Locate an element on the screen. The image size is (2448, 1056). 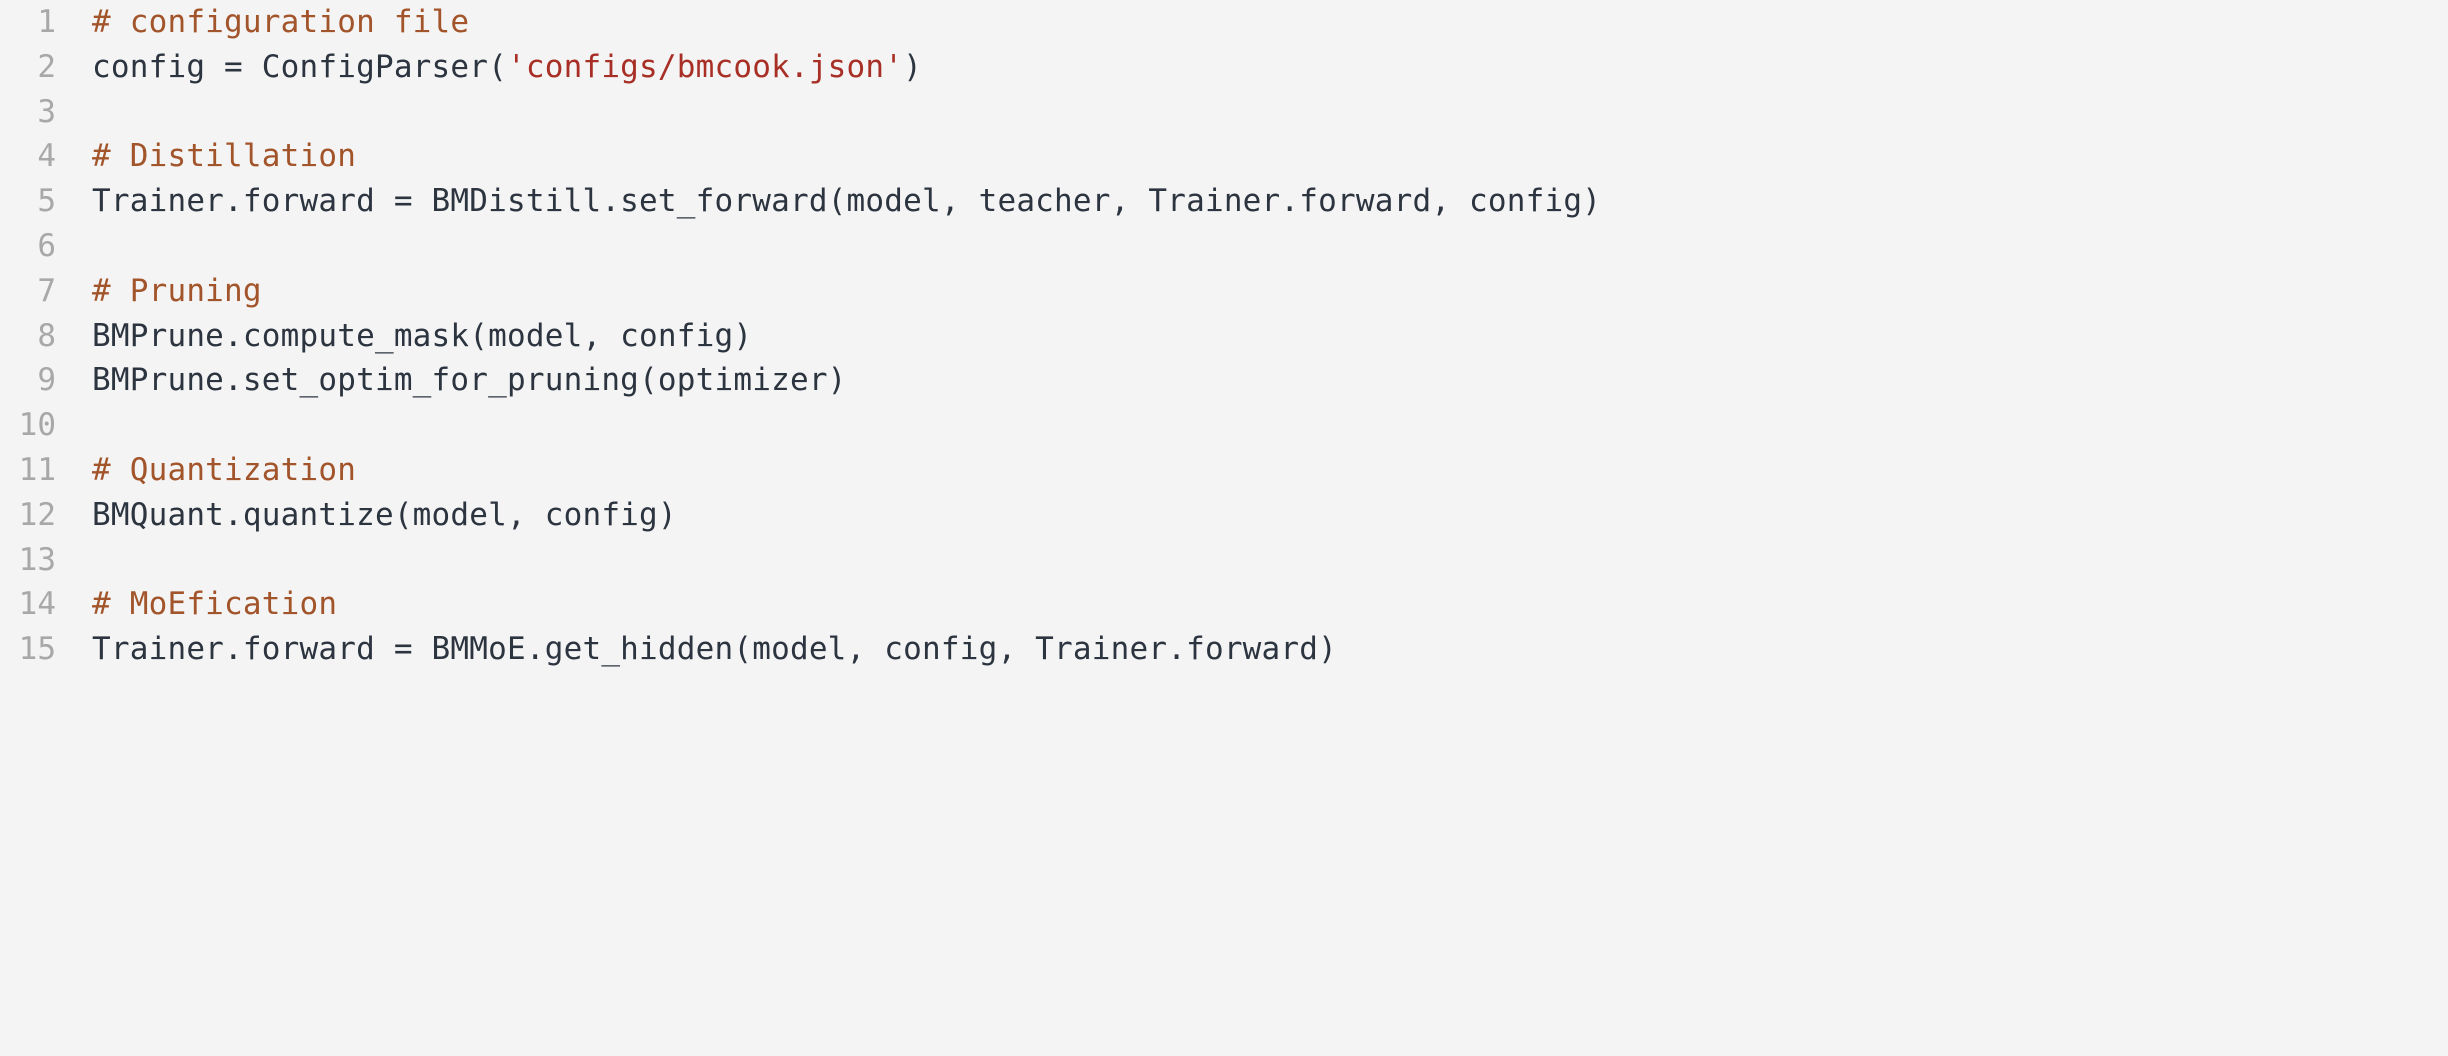
code-line: 13 is located at coordinates (1224, 560).